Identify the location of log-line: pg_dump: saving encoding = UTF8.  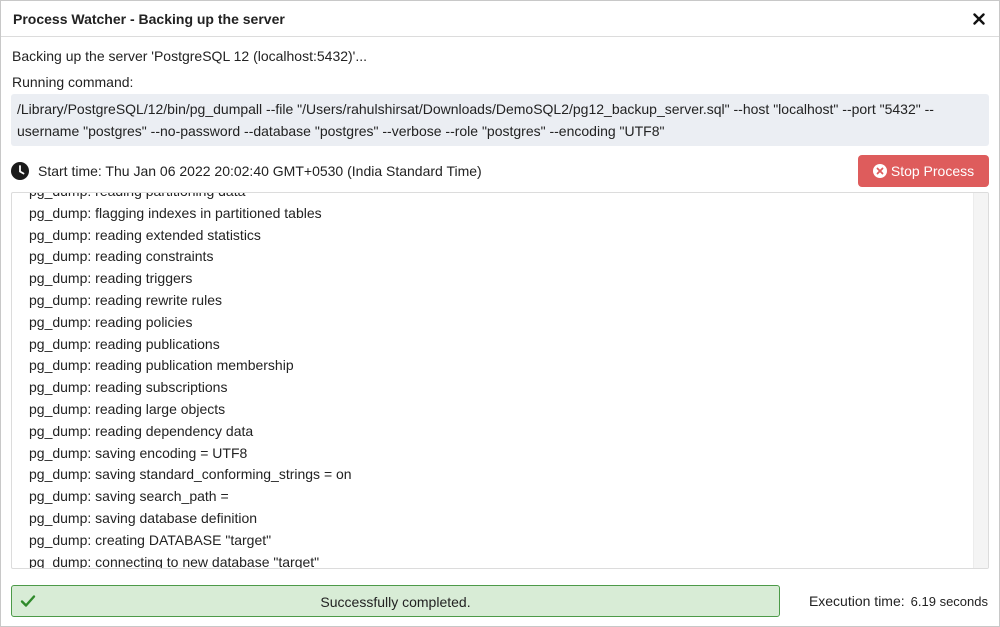
(138, 452).